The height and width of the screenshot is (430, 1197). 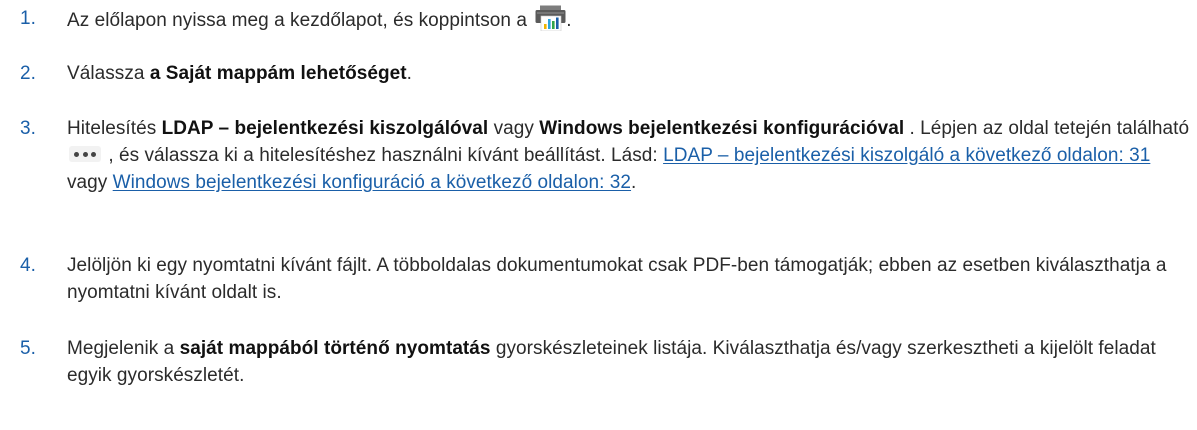 I want to click on printer-icon, so click(x=550, y=18).